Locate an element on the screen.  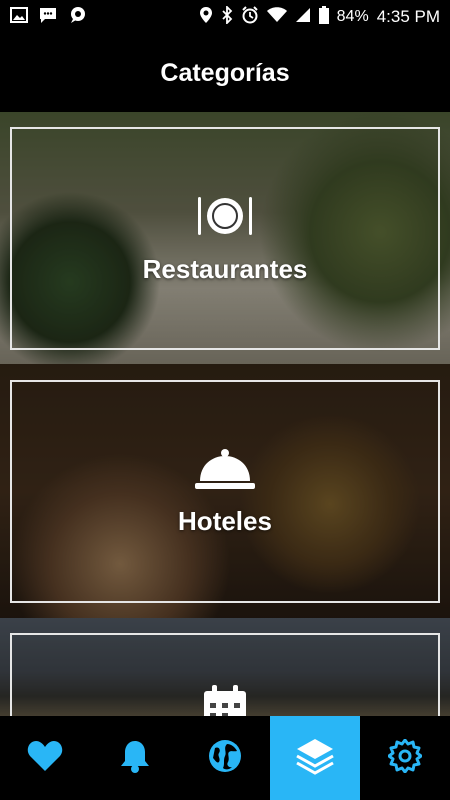
message-icon is located at coordinates (48, 17).